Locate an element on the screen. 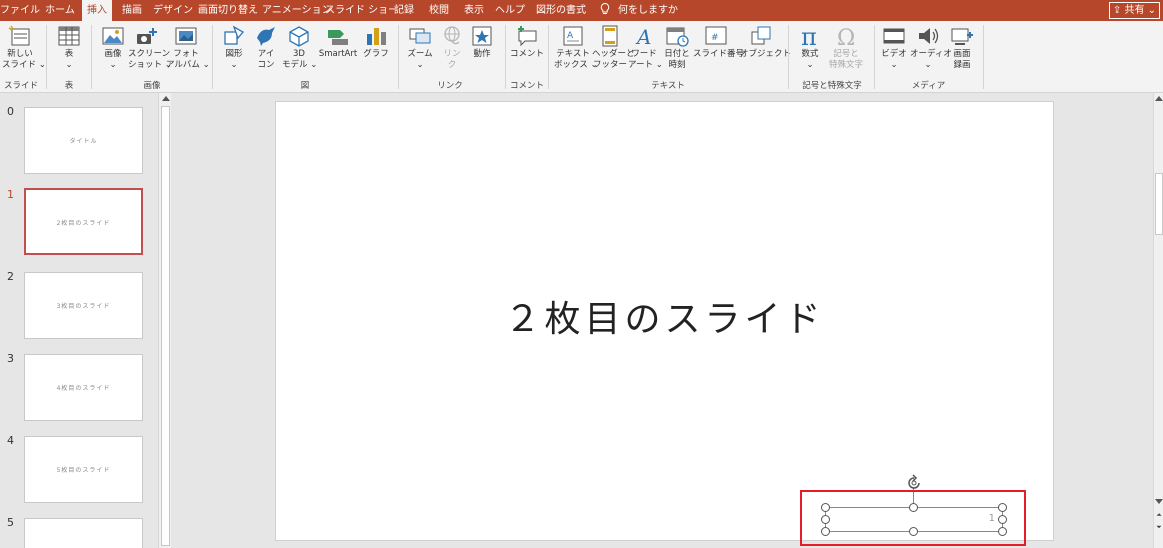  new-slide-label-1: 新しい is located at coordinates (20, 54).